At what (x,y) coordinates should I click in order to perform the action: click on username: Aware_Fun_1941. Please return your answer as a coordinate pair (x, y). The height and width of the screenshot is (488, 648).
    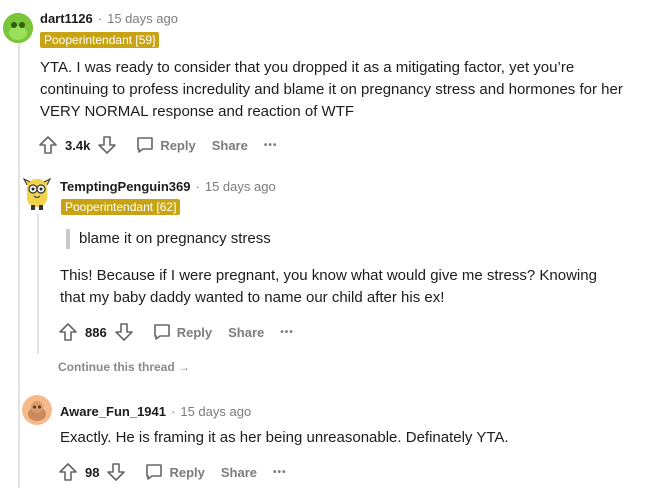
    Looking at the image, I should click on (113, 411).